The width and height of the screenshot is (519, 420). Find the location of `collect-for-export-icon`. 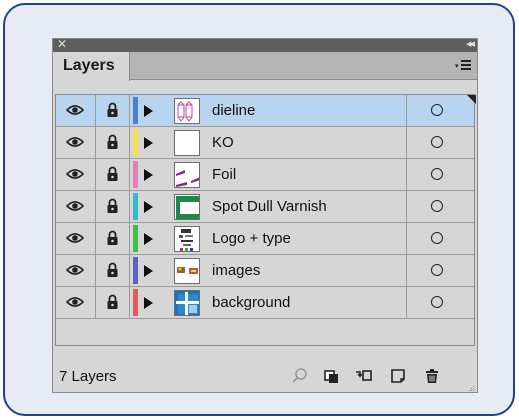

collect-for-export-icon is located at coordinates (332, 376).